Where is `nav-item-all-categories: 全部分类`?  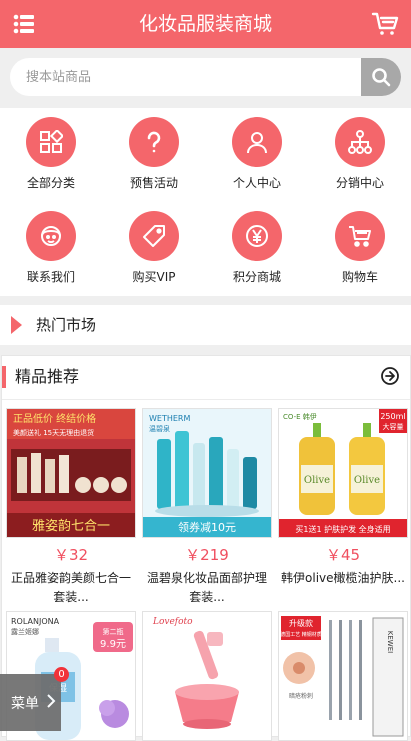
nav-item-all-categories: 全部分类 is located at coordinates (51, 155).